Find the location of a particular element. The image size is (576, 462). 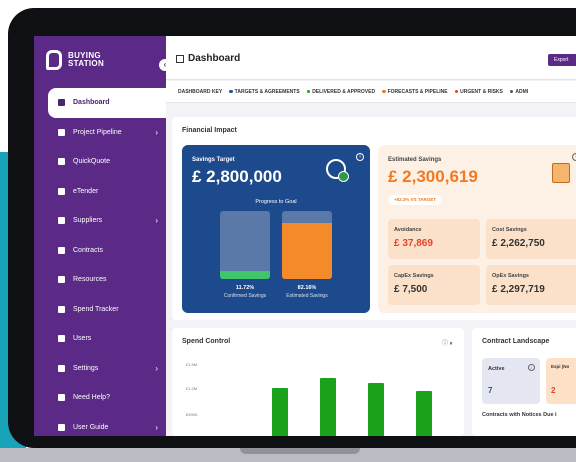

avoidance-label: Avoidance is located at coordinates (408, 230).